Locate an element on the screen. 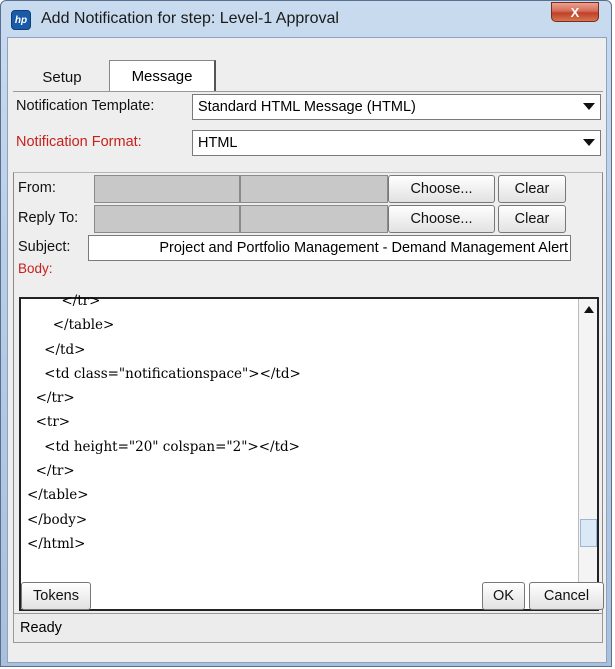  notification-template-select: Standard HTML Message (HTML) is located at coordinates (396, 107).